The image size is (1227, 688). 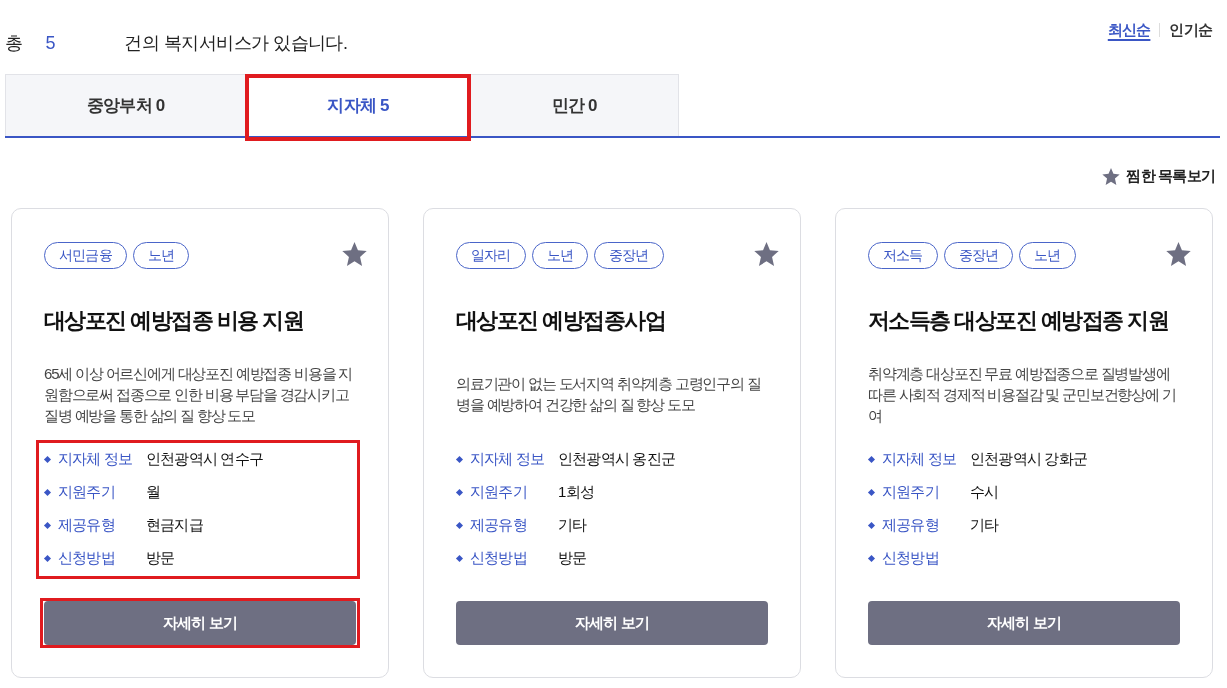 What do you see at coordinates (153, 492) in the screenshot?
I see `info-value: 월` at bounding box center [153, 492].